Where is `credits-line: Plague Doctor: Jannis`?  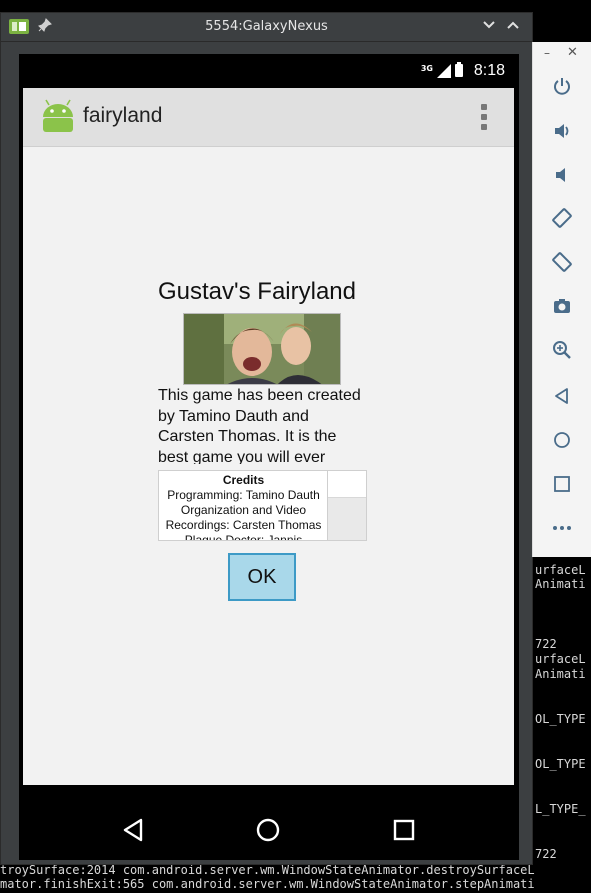 credits-line: Plague Doctor: Jannis is located at coordinates (243, 537).